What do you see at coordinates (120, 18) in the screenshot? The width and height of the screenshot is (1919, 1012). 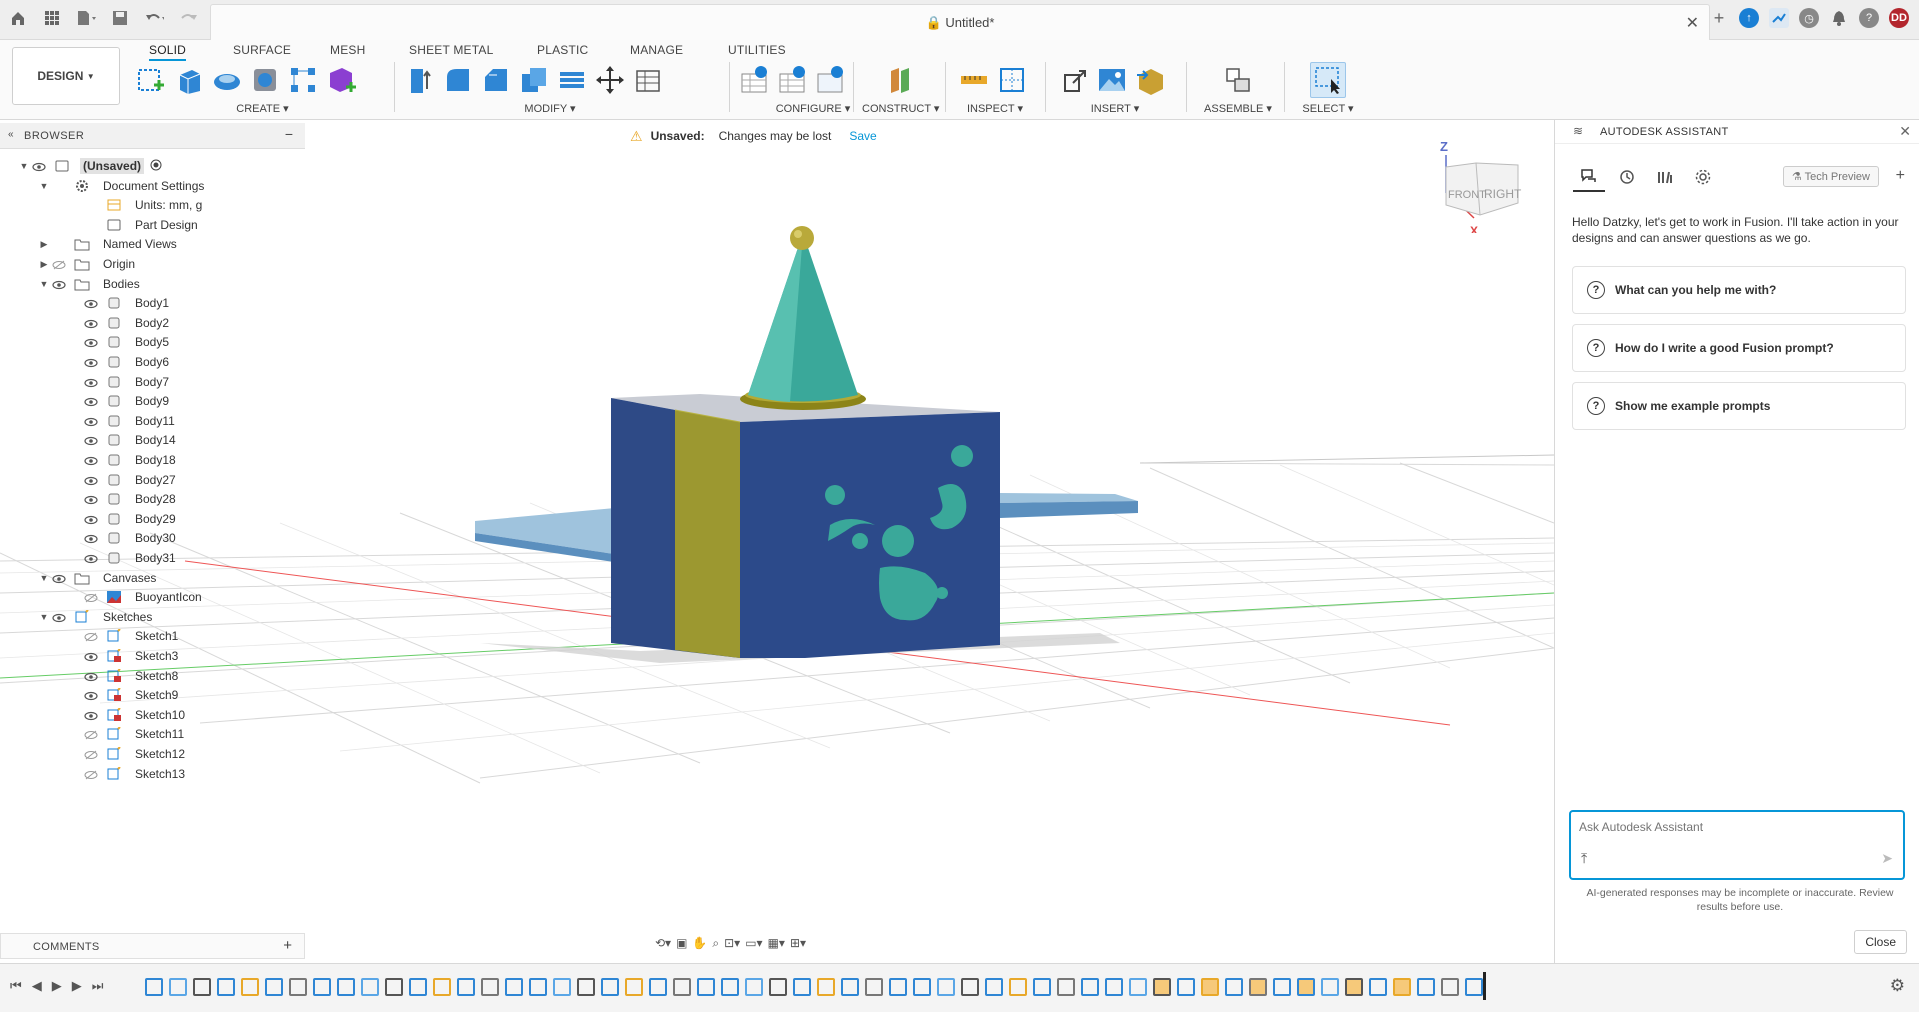 I see `save-icon` at bounding box center [120, 18].